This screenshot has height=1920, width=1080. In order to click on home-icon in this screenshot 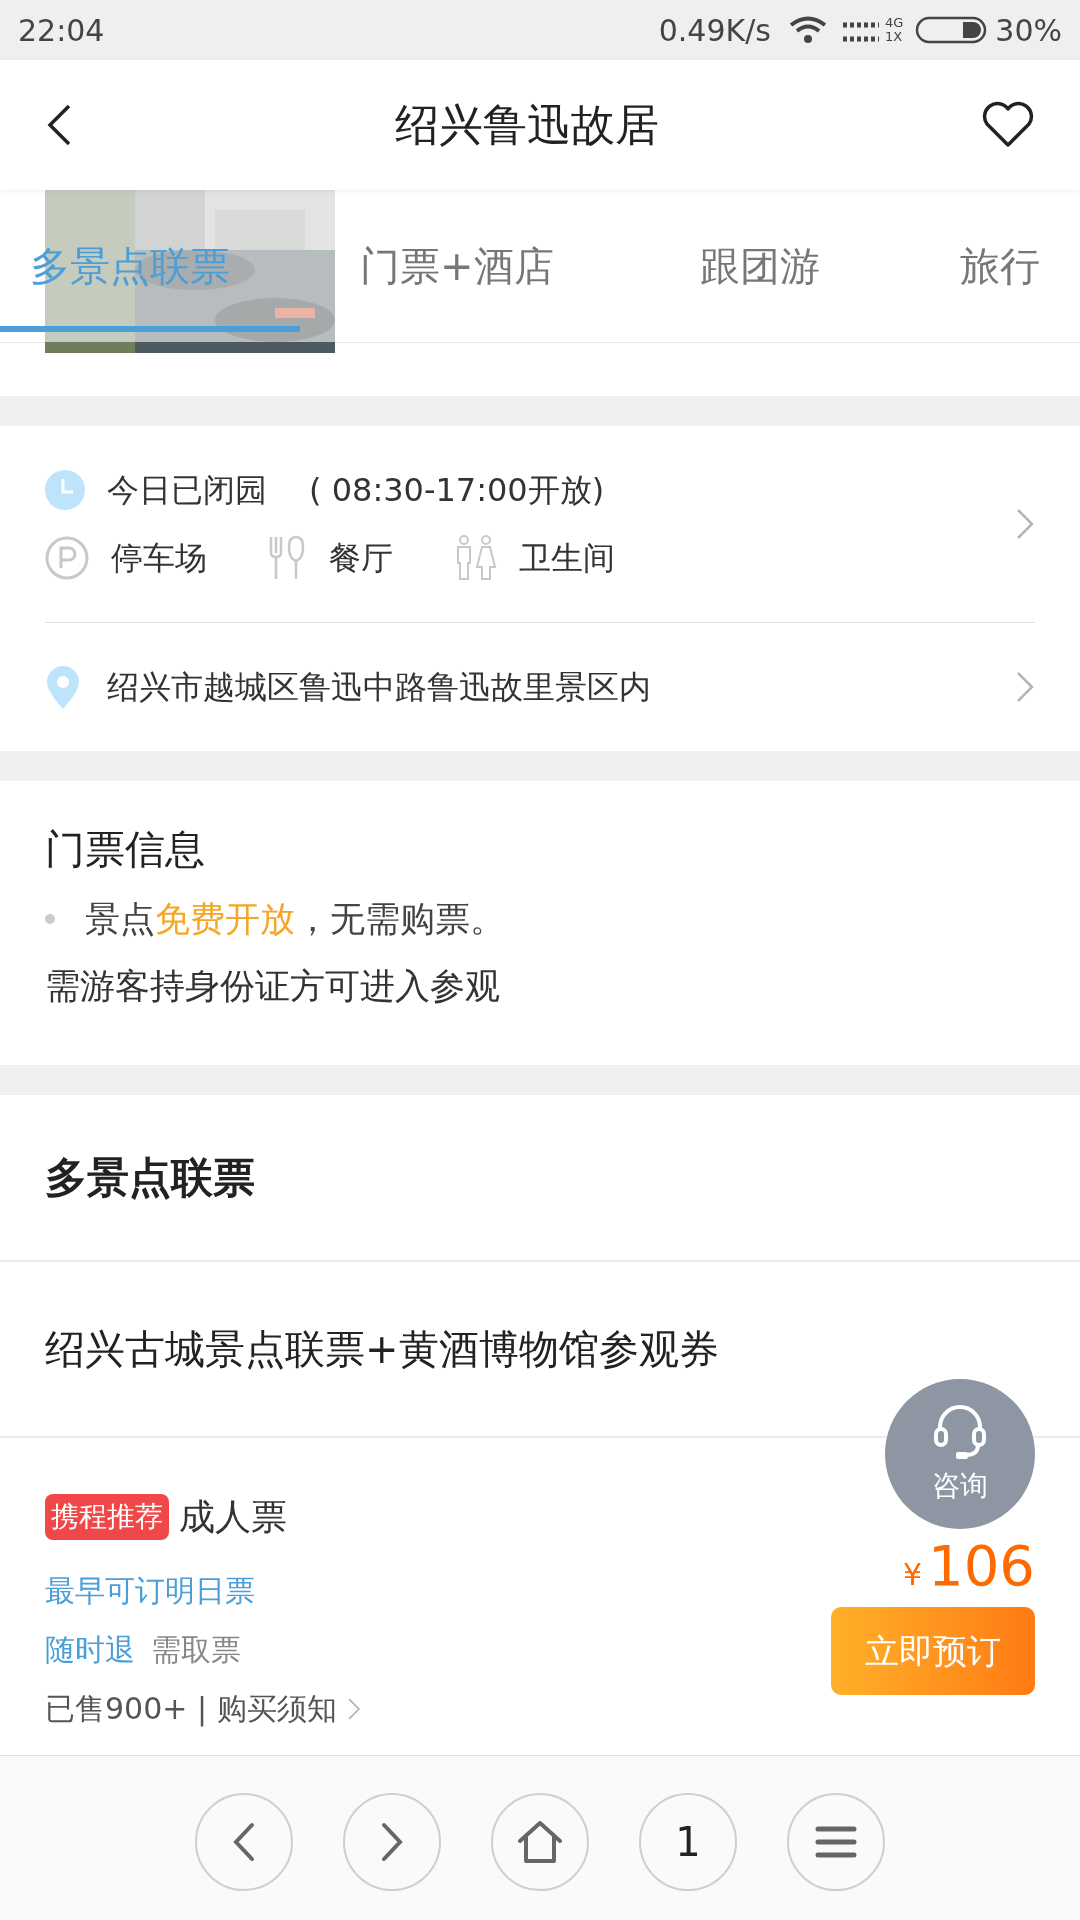, I will do `click(540, 1842)`.